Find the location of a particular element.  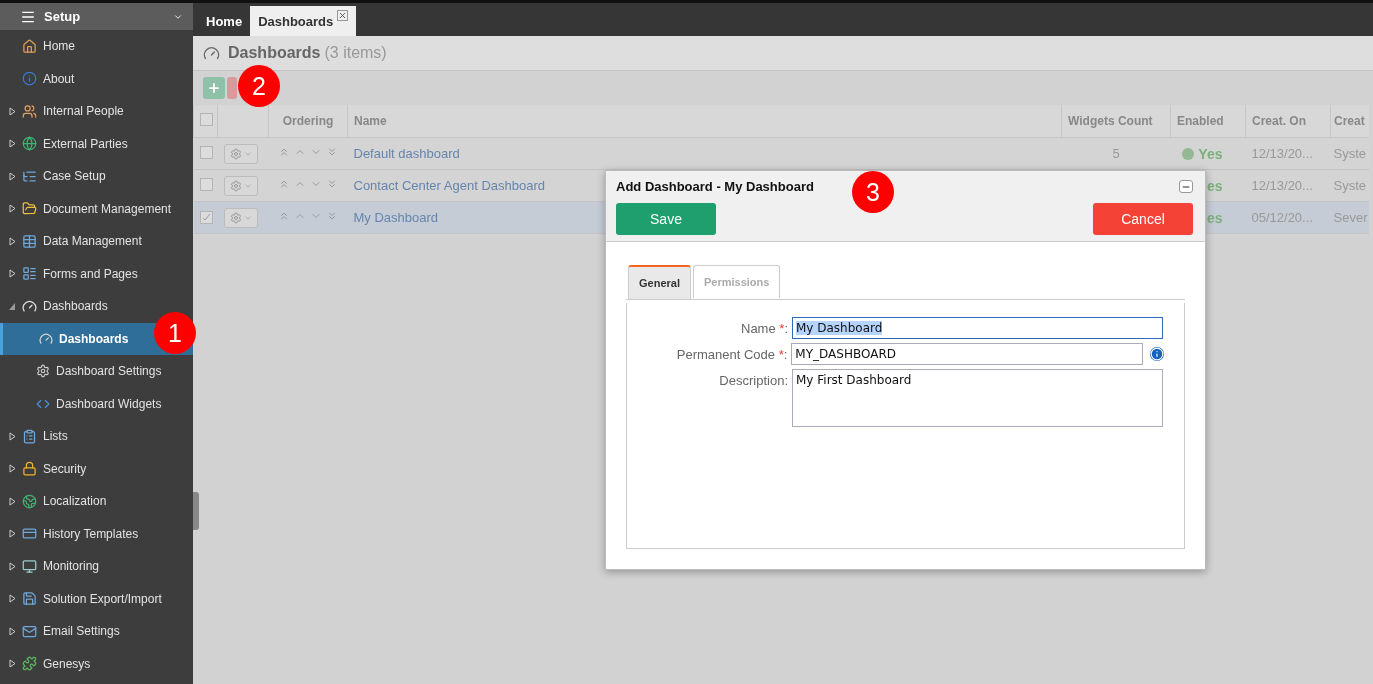

sidebar-item: Monitoring is located at coordinates (96, 566).